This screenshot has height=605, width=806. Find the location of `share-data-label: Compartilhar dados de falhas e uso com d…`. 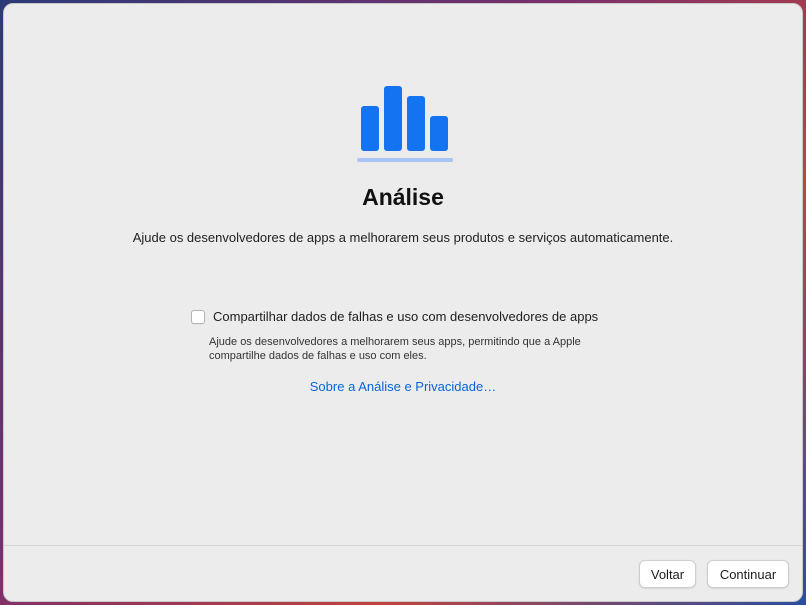

share-data-label: Compartilhar dados de falhas e uso com d… is located at coordinates (405, 316).